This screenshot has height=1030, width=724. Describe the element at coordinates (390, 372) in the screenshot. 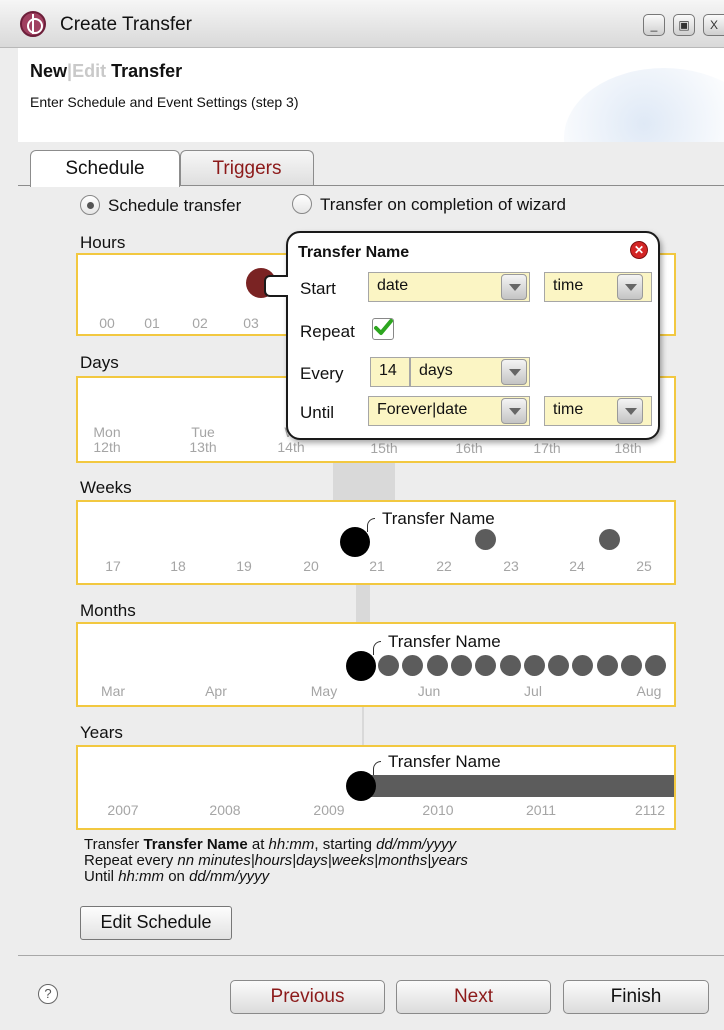

I see `every-value-field: 14` at that location.